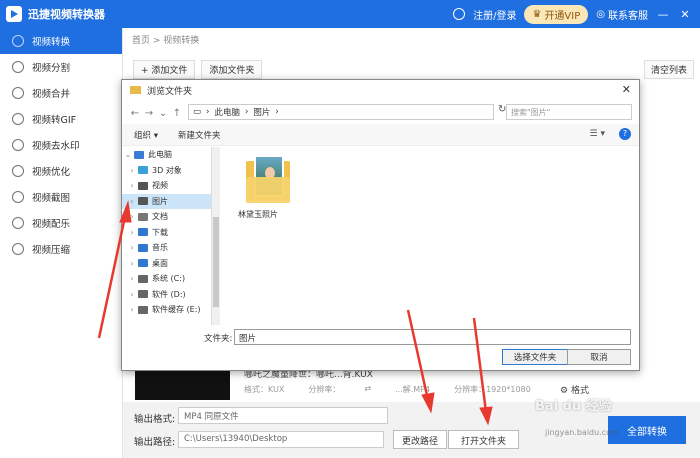 This screenshot has height=458, width=700. I want to click on tree-item-desktop: › 桌面, so click(166, 264).